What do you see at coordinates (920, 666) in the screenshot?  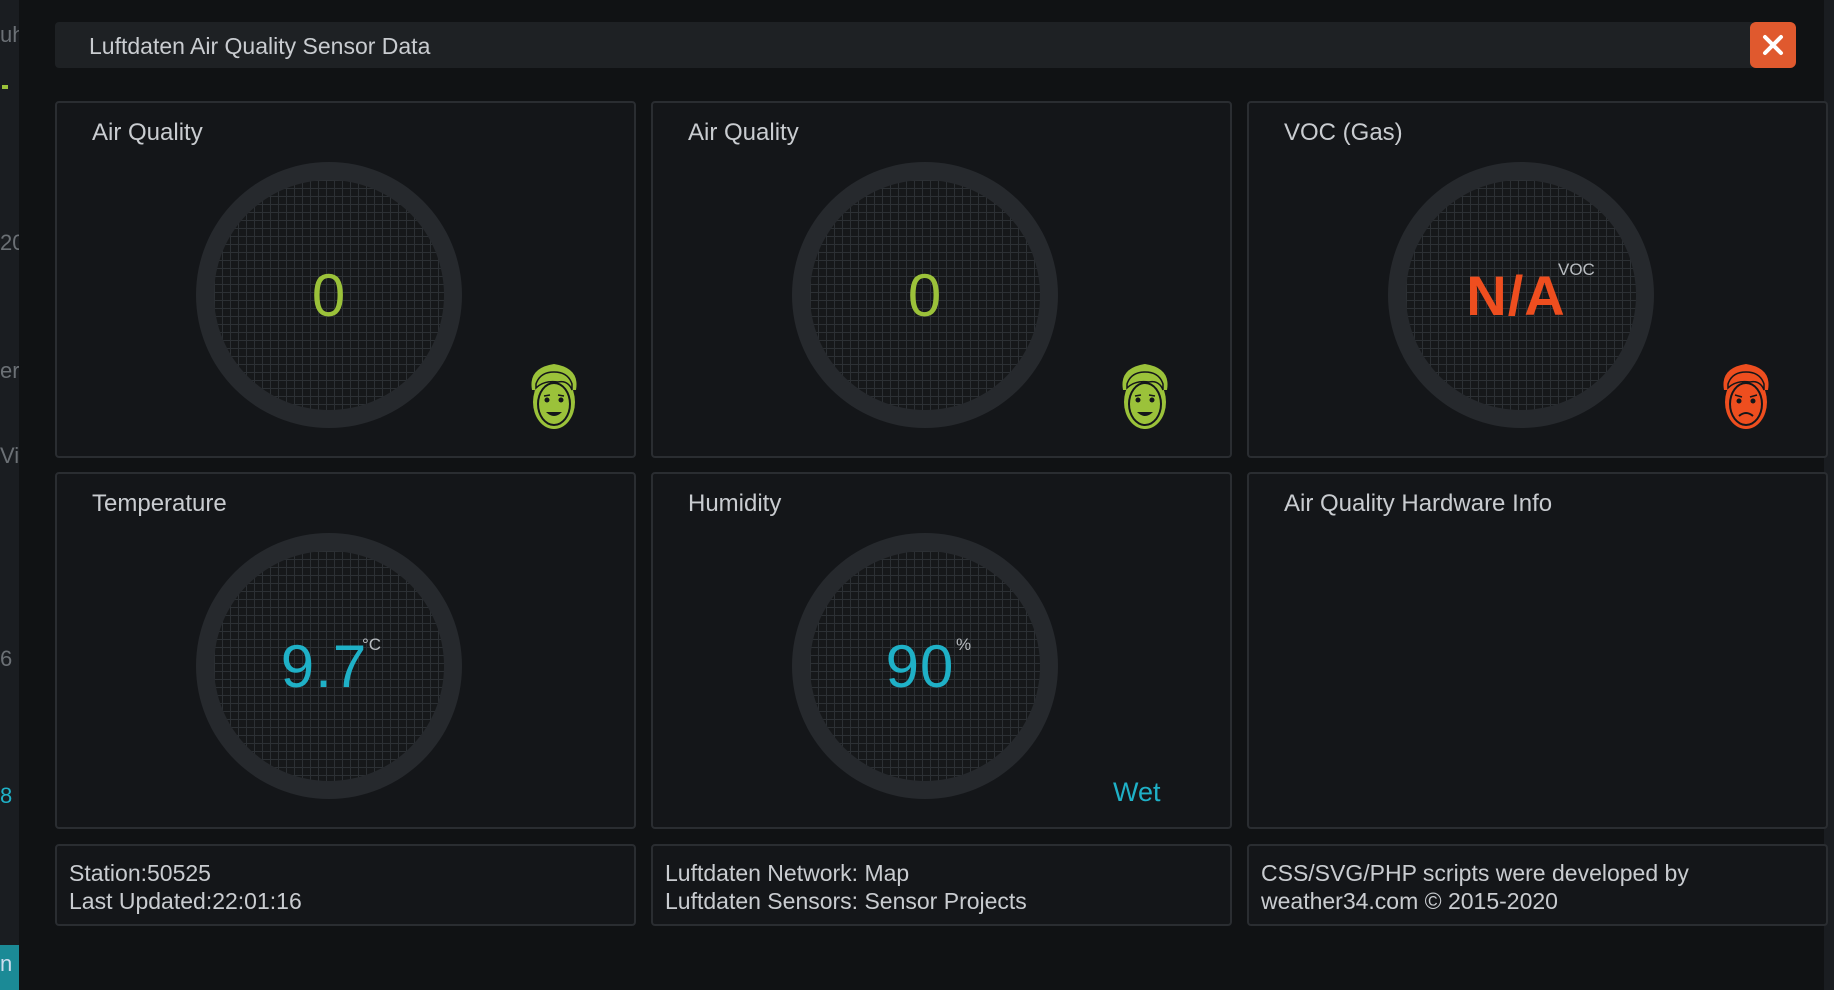 I see `gauge-value: 90` at bounding box center [920, 666].